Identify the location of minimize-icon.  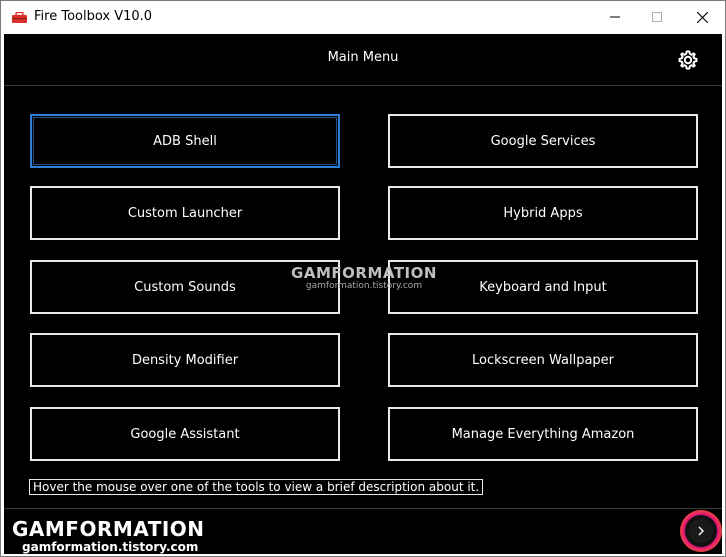
(615, 17).